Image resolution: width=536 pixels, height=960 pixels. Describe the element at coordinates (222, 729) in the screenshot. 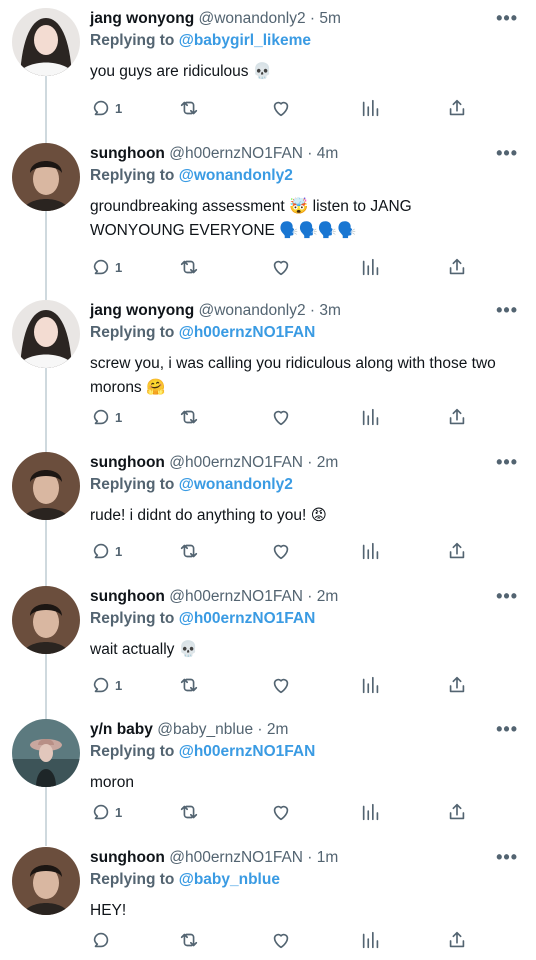

I see `author-handle: @baby_nblue · 2m` at that location.